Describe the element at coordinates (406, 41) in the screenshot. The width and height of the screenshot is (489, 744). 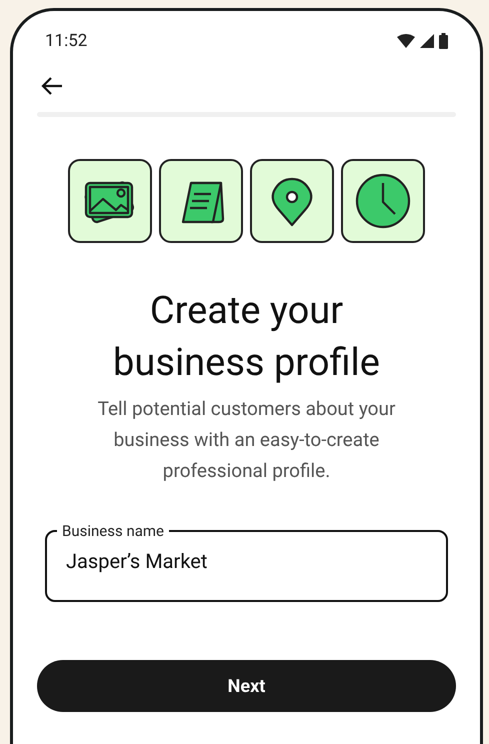
I see `wifi-icon` at that location.